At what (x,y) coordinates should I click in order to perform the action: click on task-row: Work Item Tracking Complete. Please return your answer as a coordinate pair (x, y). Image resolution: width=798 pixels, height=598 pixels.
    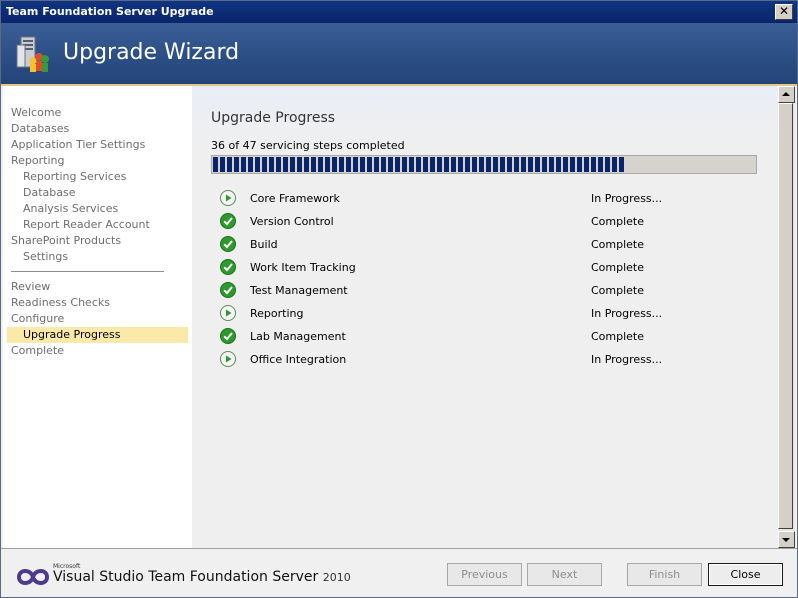
    Looking at the image, I should click on (490, 268).